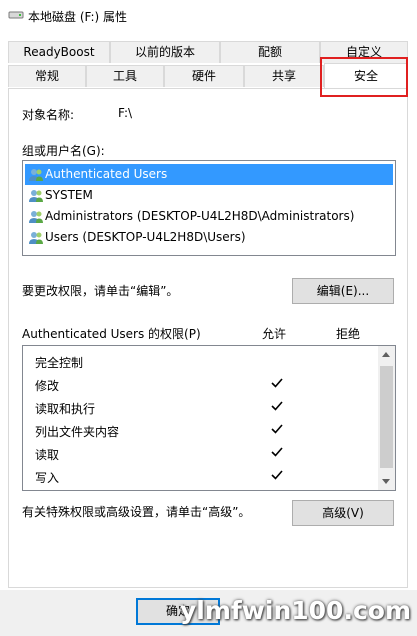  Describe the element at coordinates (69, 195) in the screenshot. I see `list-item-label: SYSTEM` at that location.